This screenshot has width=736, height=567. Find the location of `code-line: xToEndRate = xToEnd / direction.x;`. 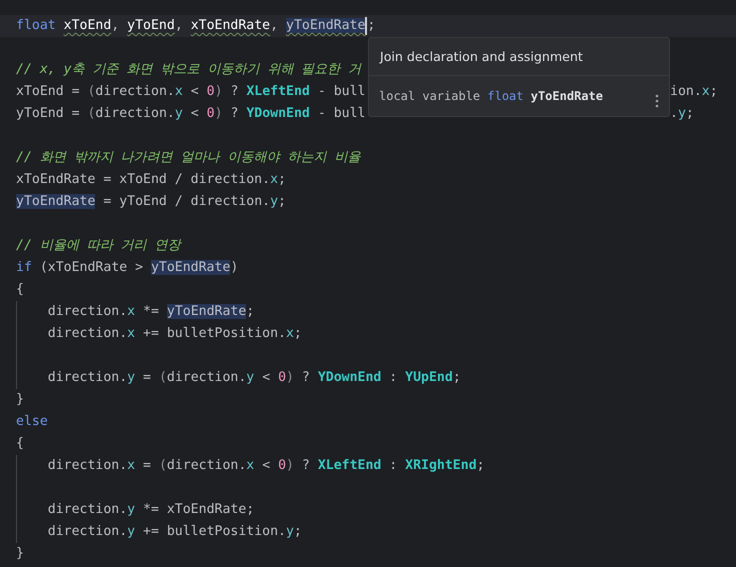

code-line: xToEndRate = xToEnd / direction.x; is located at coordinates (151, 180).